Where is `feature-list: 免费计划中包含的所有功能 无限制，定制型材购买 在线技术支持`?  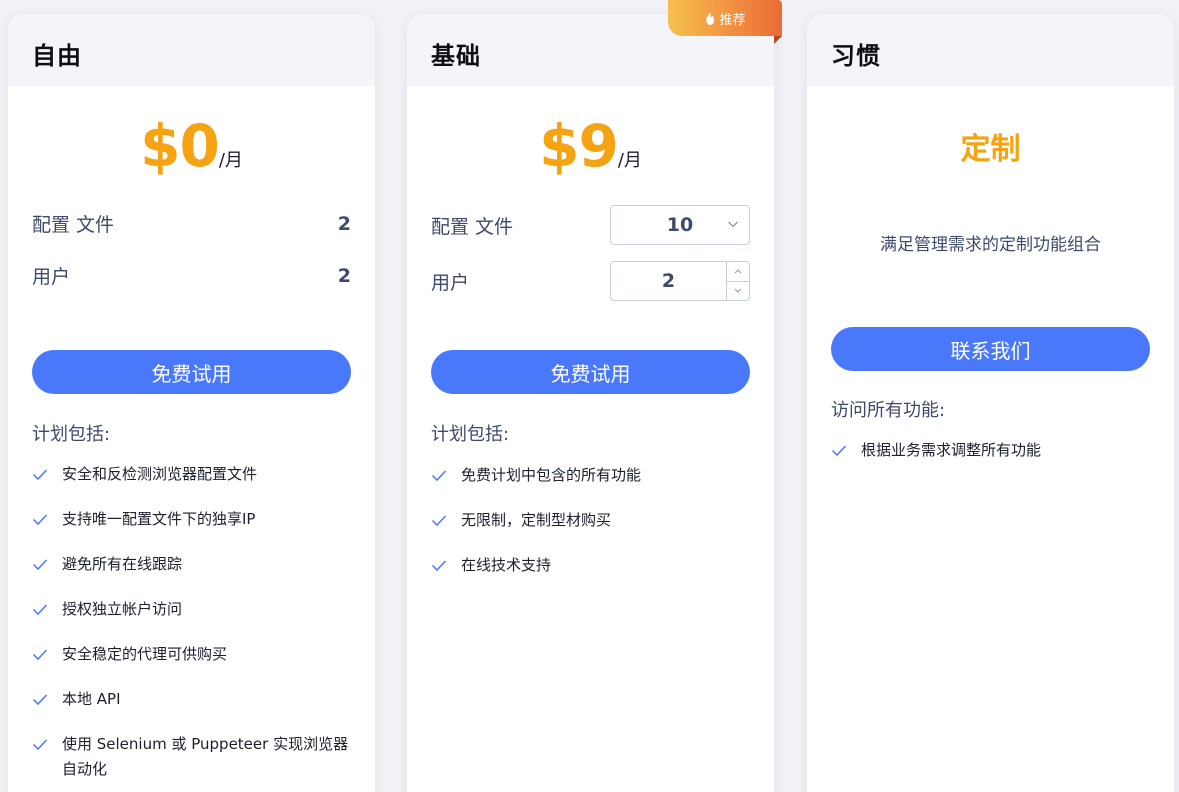 feature-list: 免费计划中包含的所有功能 无限制，定制型材购买 在线技术支持 is located at coordinates (590, 530).